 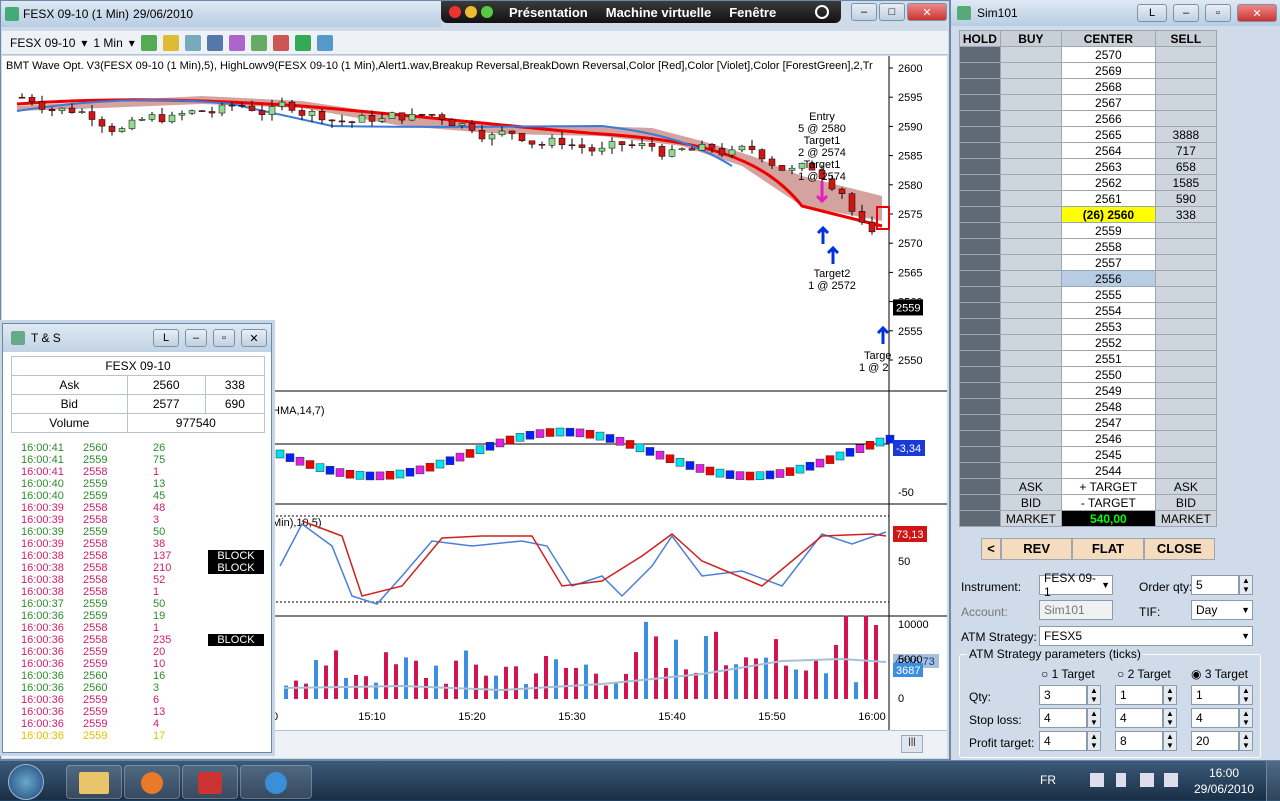 What do you see at coordinates (1108, 406) in the screenshot?
I see `price-cell: 2548` at bounding box center [1108, 406].